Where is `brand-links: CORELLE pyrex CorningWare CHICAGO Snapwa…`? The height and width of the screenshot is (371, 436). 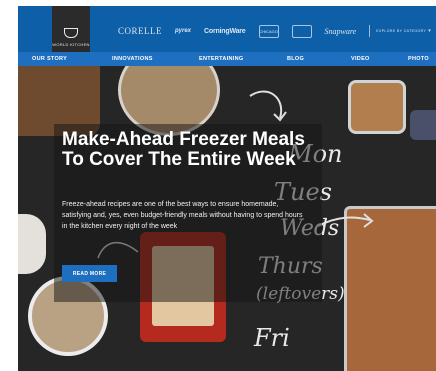
brand-links: CORELLE pyrex CorningWare CHICAGO Snapwa… is located at coordinates (274, 31).